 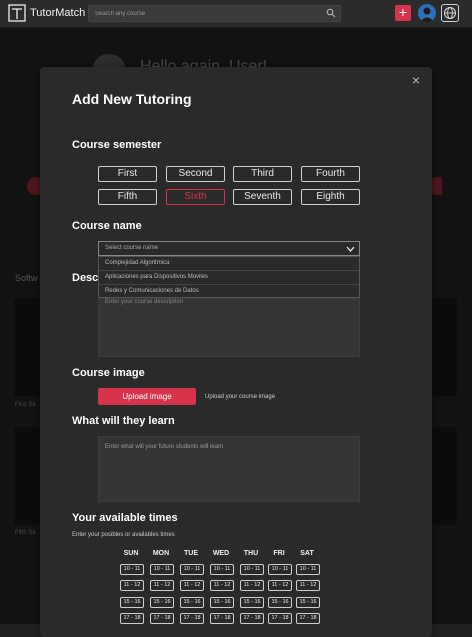 I want to click on times-heading: Your available times, so click(x=125, y=518).